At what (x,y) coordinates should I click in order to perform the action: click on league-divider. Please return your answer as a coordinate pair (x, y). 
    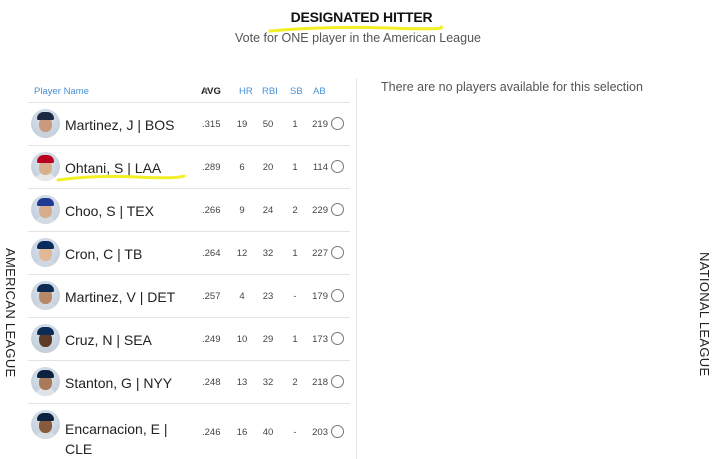
    Looking at the image, I should click on (356, 268).